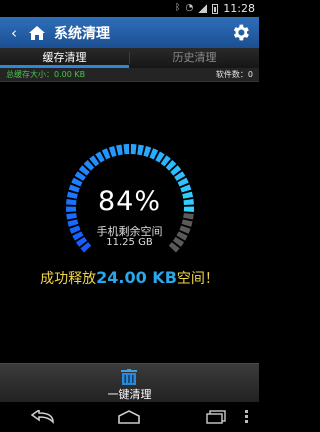 This screenshot has height=432, width=320. I want to click on back-button: ‹, so click(14, 32).